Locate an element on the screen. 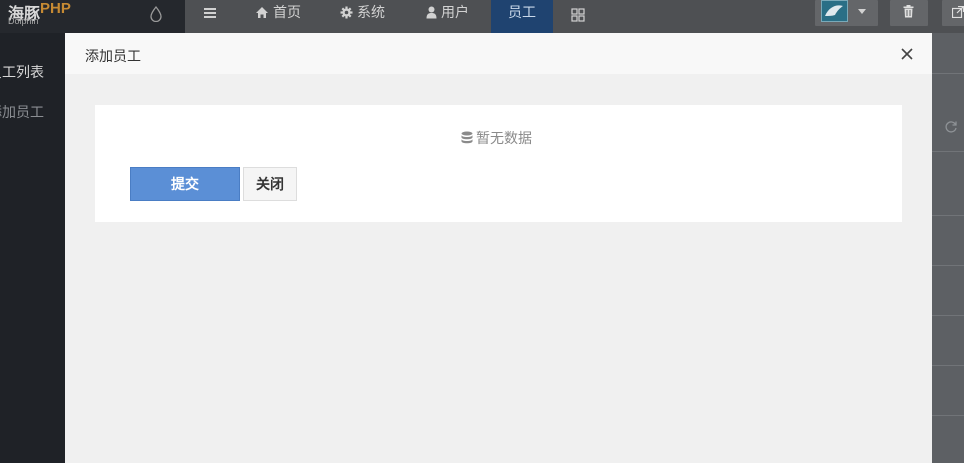 The image size is (964, 463). nav-user-label: 用户 is located at coordinates (455, 13).